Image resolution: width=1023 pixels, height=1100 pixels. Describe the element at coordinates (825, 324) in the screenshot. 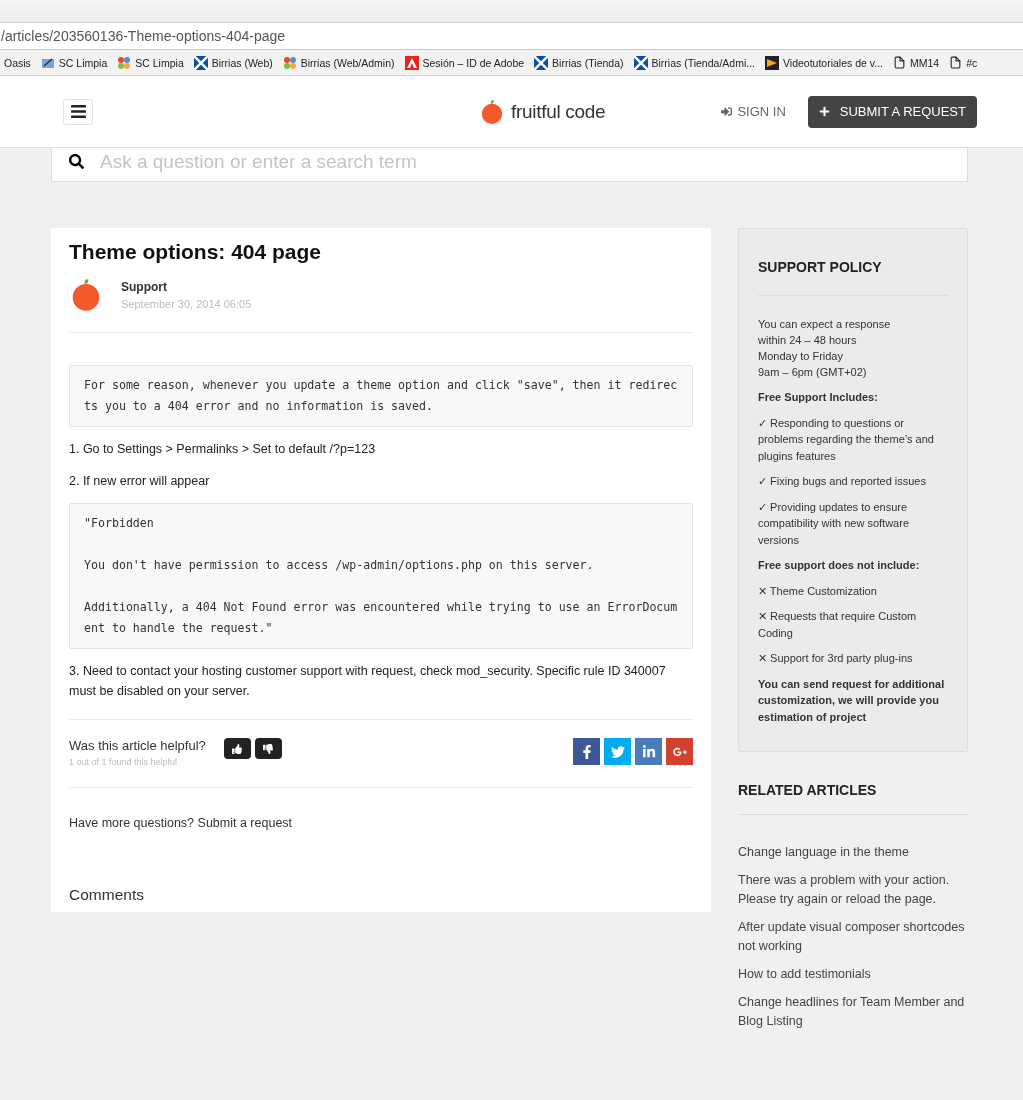

I see `policy-text: You can expect a response` at that location.